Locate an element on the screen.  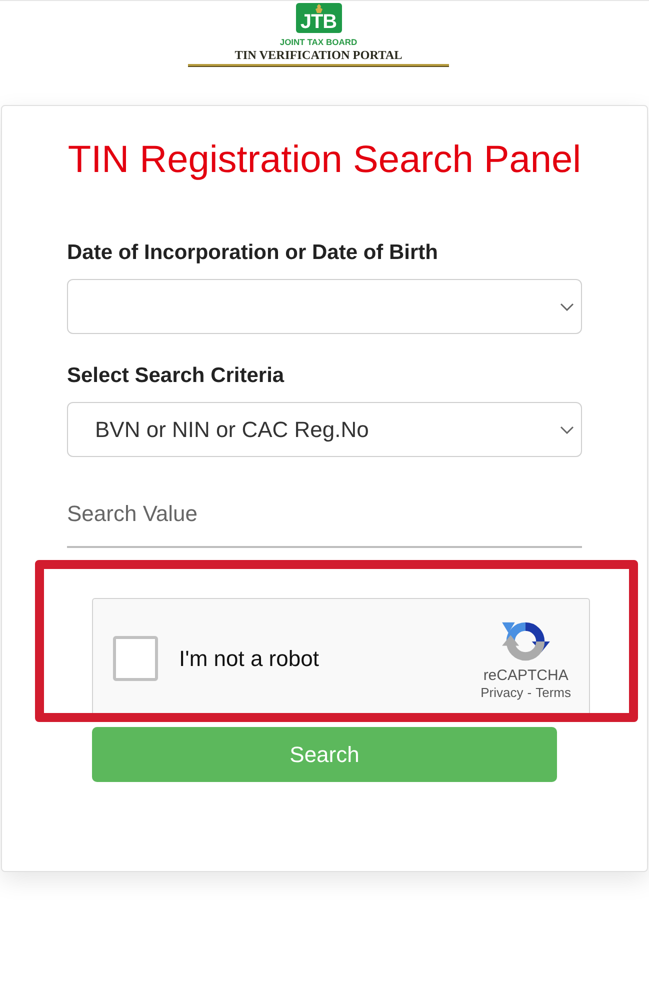
organization-name: JOINT TAX BOARD is located at coordinates (319, 42).